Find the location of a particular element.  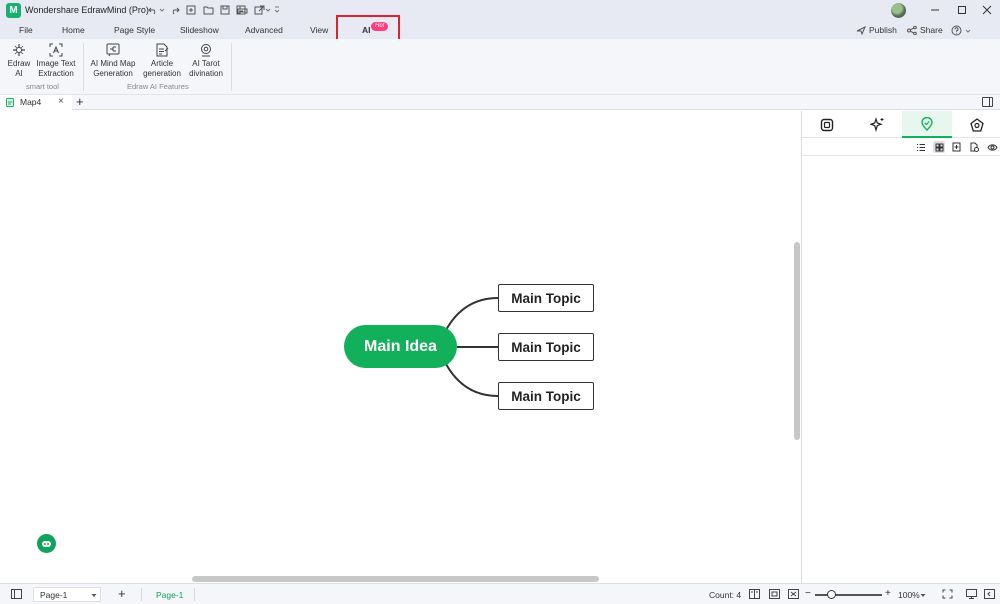

node-count: Count: 4 is located at coordinates (725, 595).